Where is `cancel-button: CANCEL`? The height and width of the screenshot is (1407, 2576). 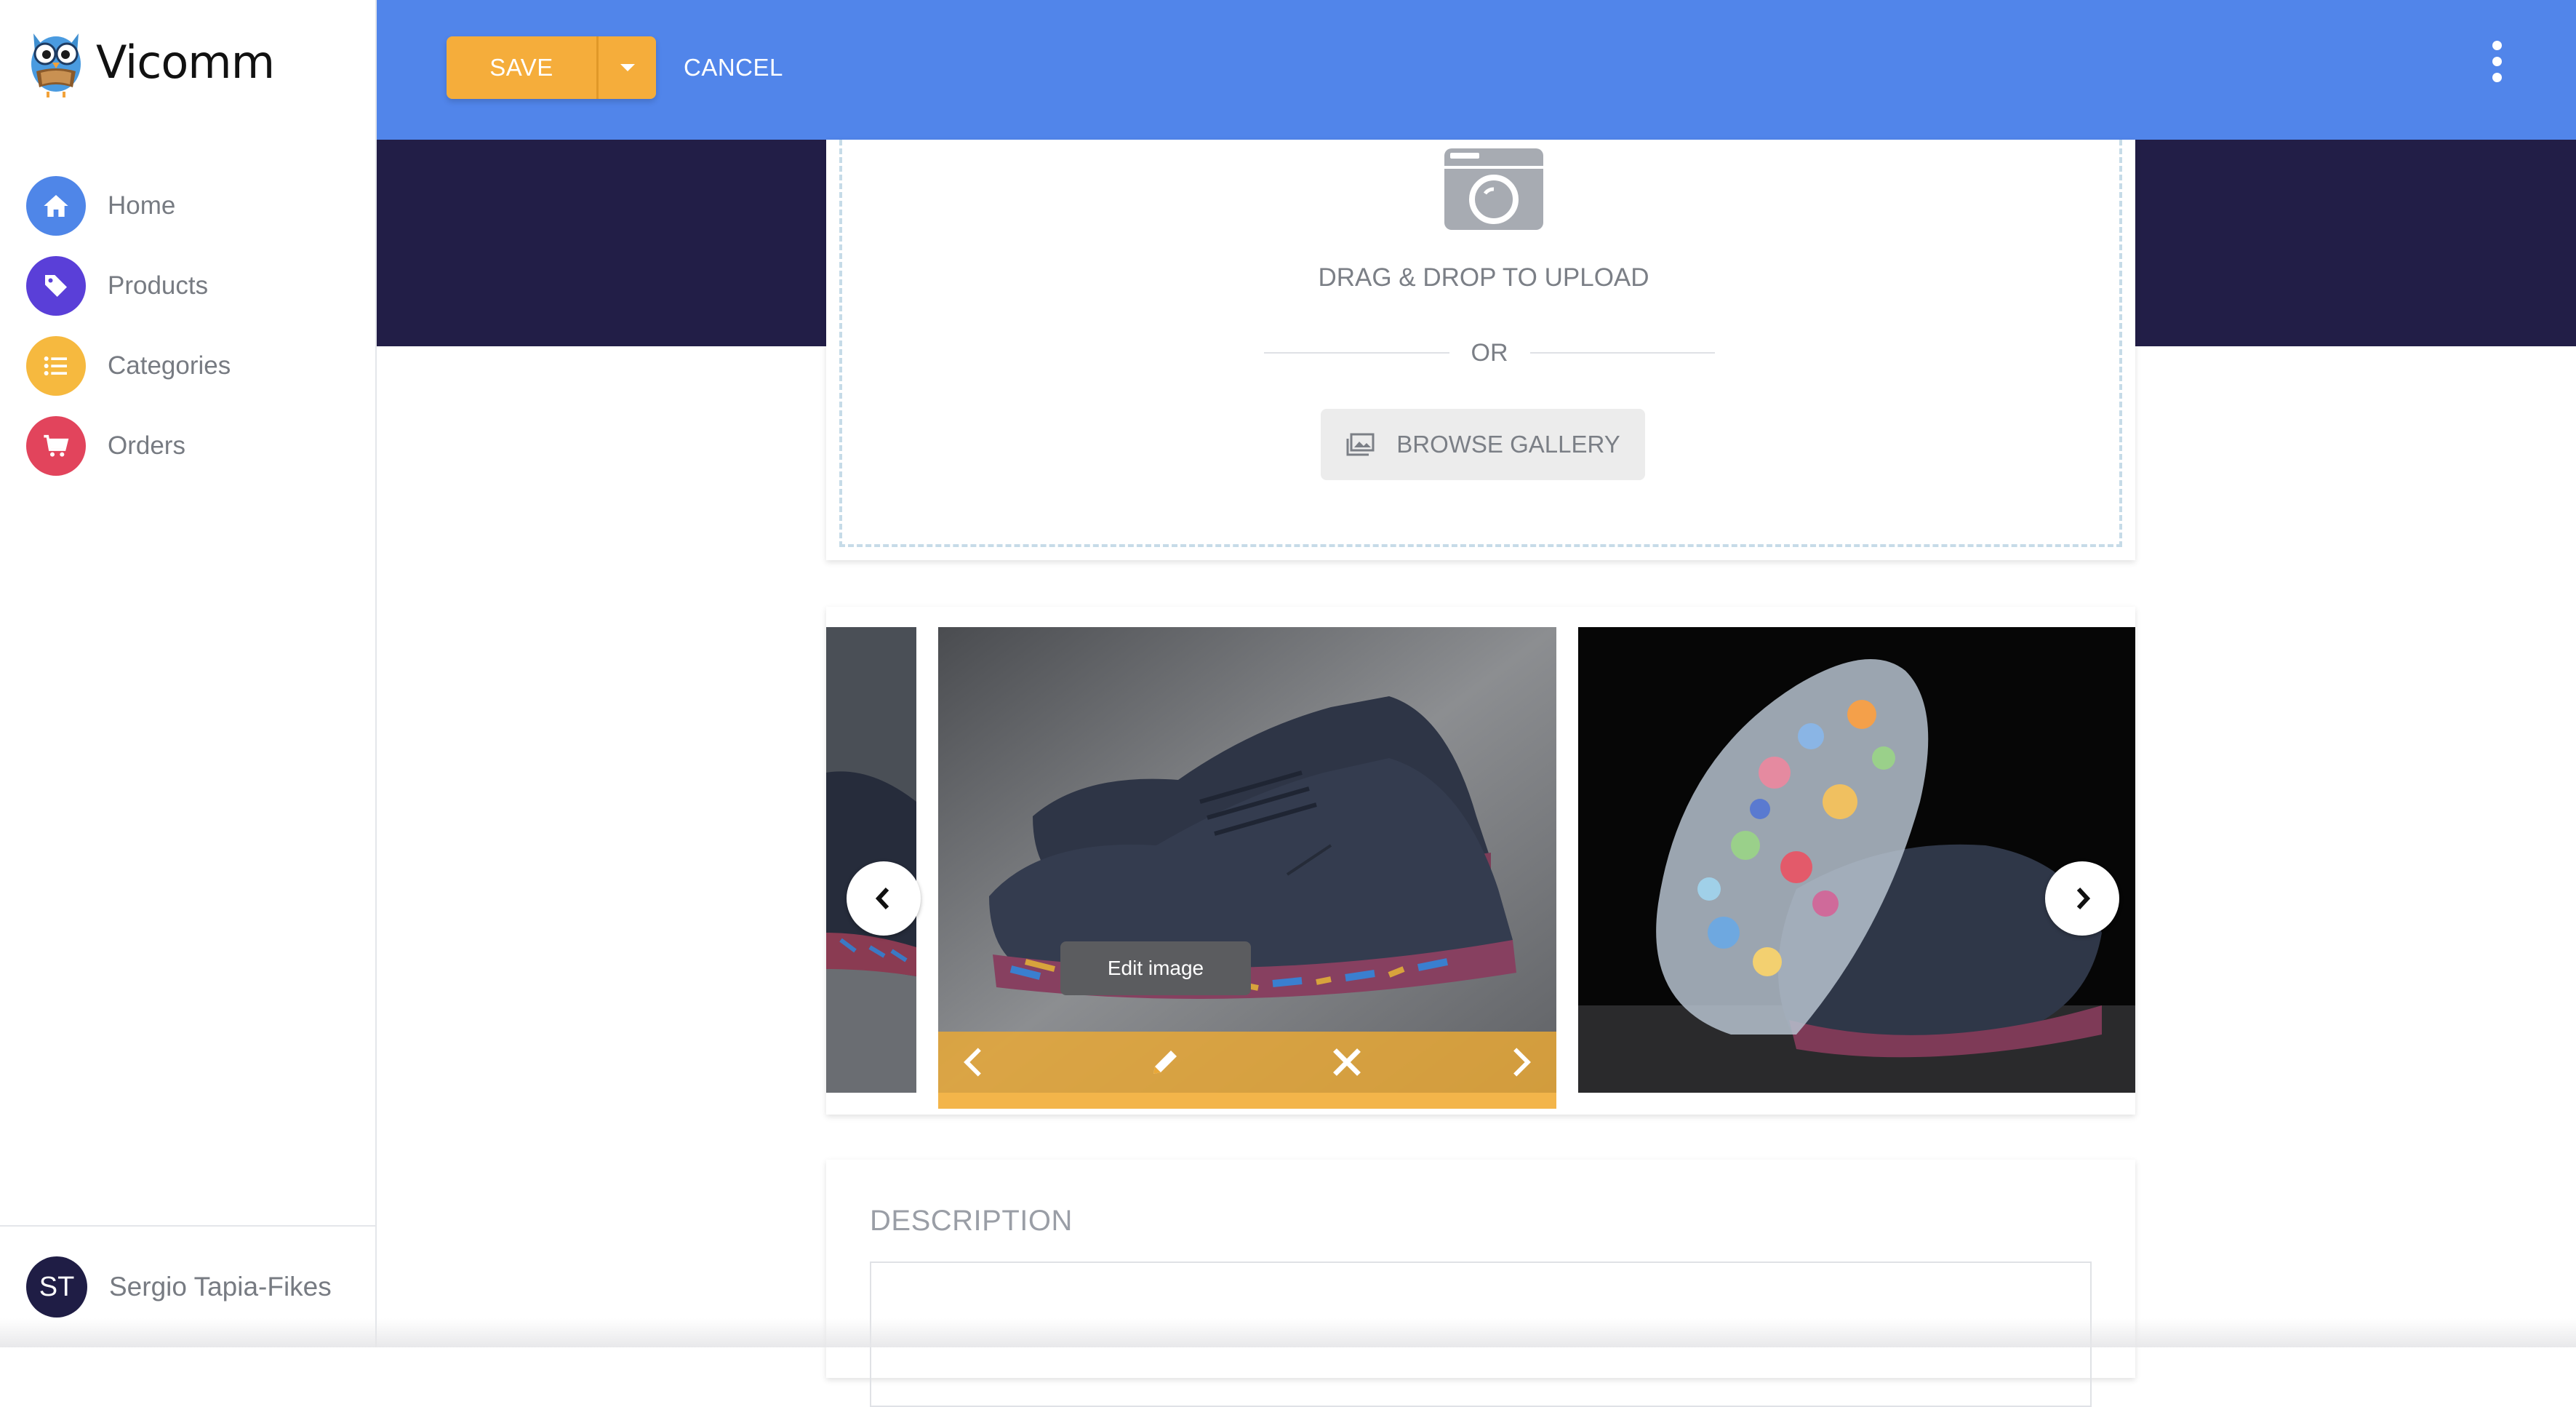
cancel-button: CANCEL is located at coordinates (733, 67).